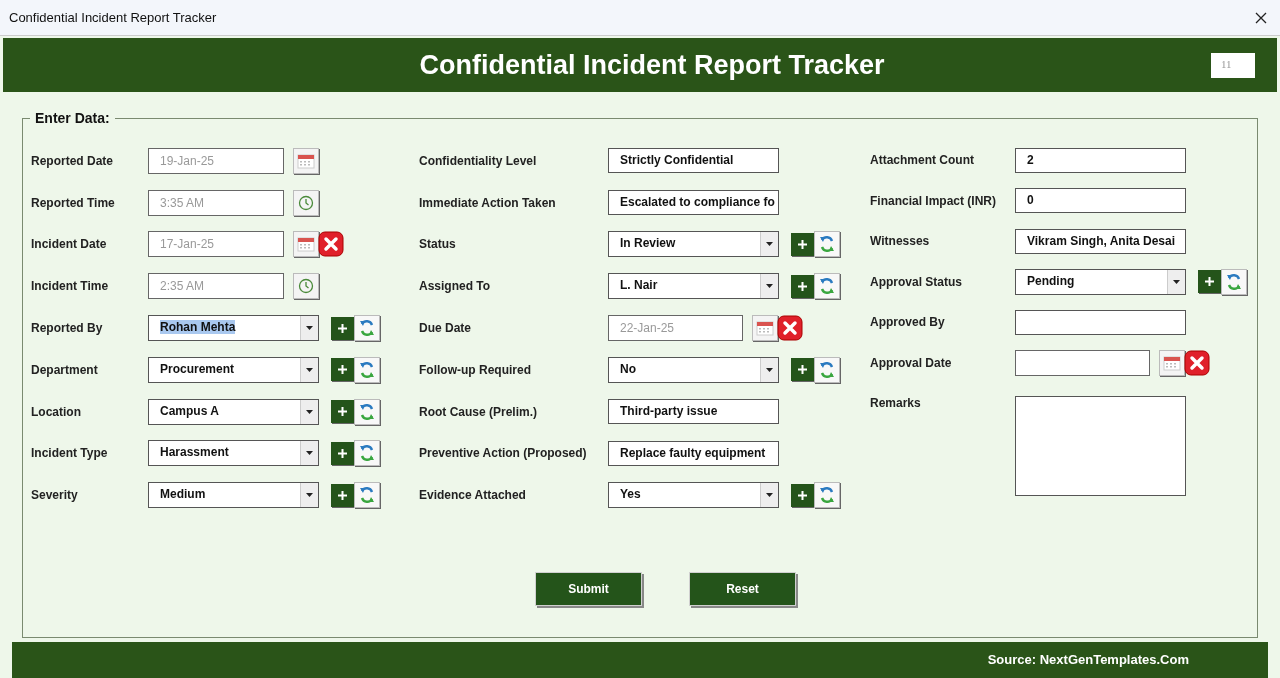 Image resolution: width=1280 pixels, height=678 pixels. What do you see at coordinates (934, 201) in the screenshot?
I see `field-label: Financial Impact (INR)` at bounding box center [934, 201].